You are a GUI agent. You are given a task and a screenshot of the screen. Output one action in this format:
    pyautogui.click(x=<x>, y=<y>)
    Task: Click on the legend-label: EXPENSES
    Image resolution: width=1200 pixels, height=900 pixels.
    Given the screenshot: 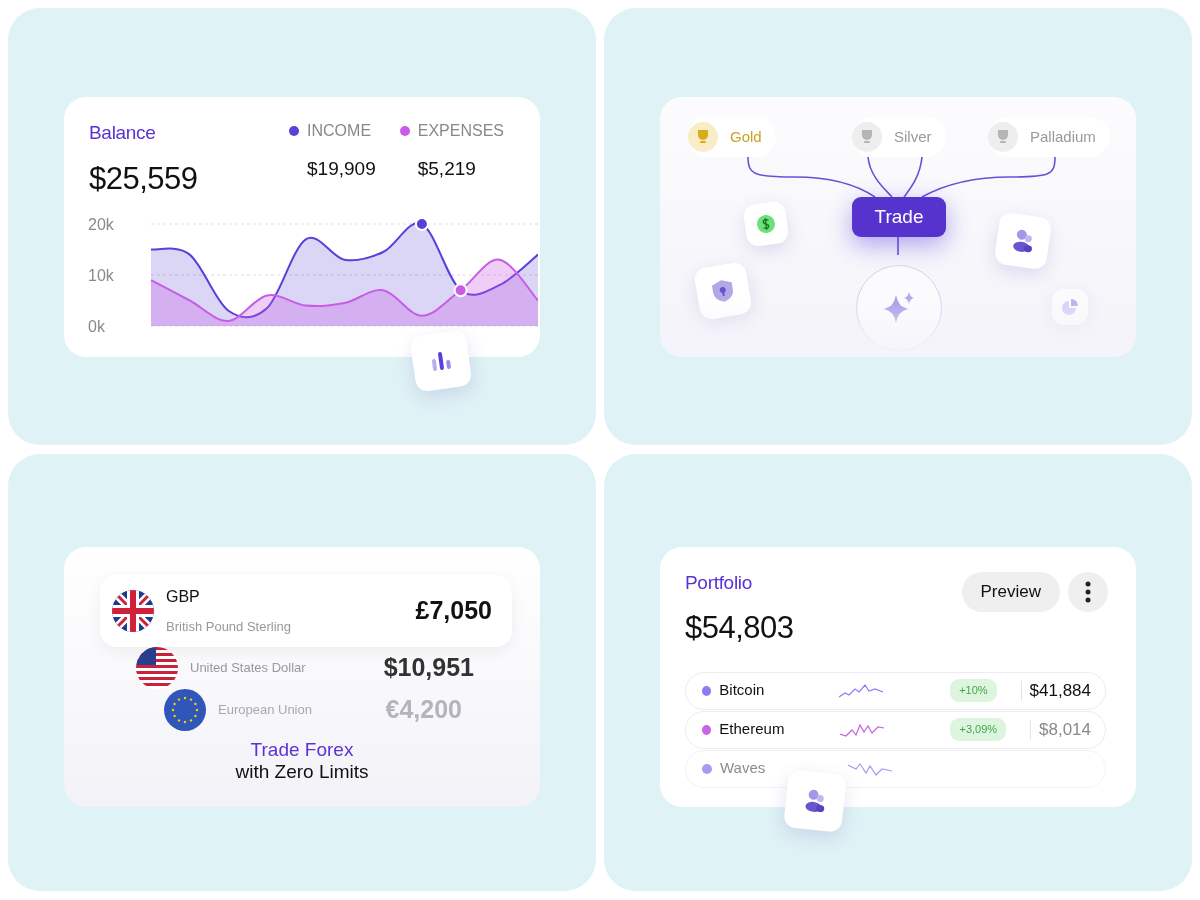 What is the action you would take?
    pyautogui.click(x=460, y=131)
    